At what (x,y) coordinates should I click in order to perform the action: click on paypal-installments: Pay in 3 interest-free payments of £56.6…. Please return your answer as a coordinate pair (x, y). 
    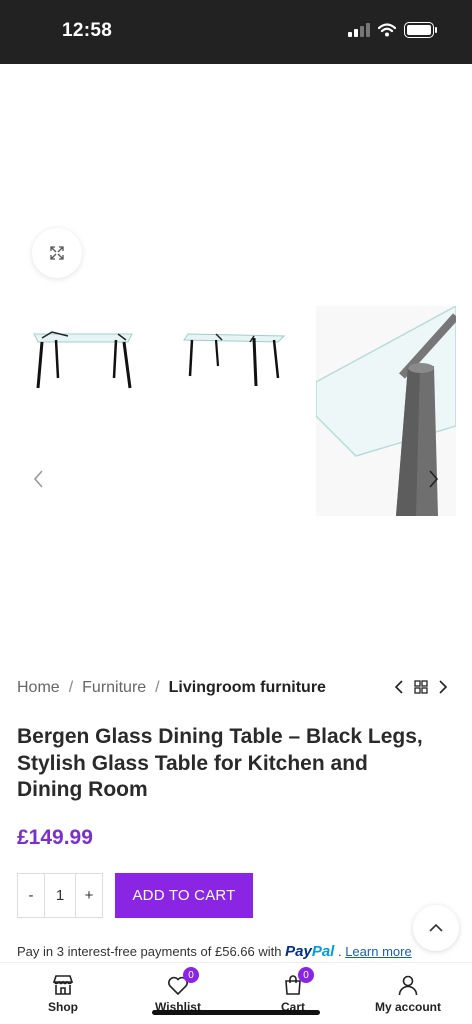
    Looking at the image, I should click on (214, 951).